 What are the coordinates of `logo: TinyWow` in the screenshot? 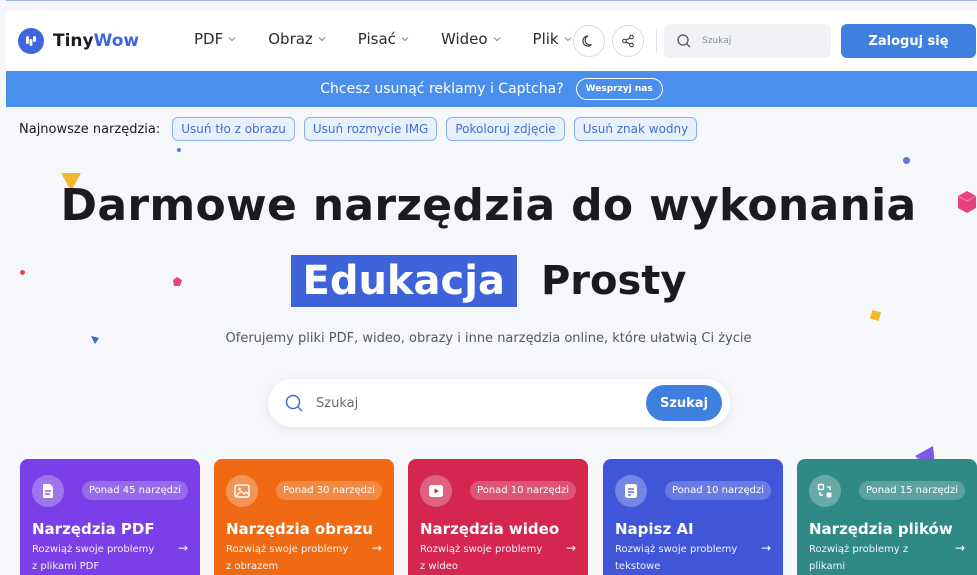 It's located at (78, 41).